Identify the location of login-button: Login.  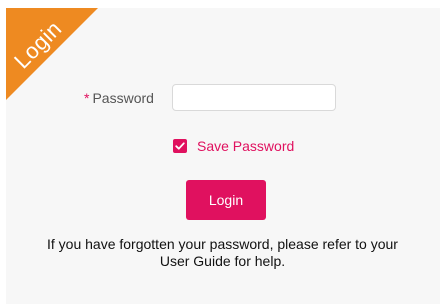
(226, 200).